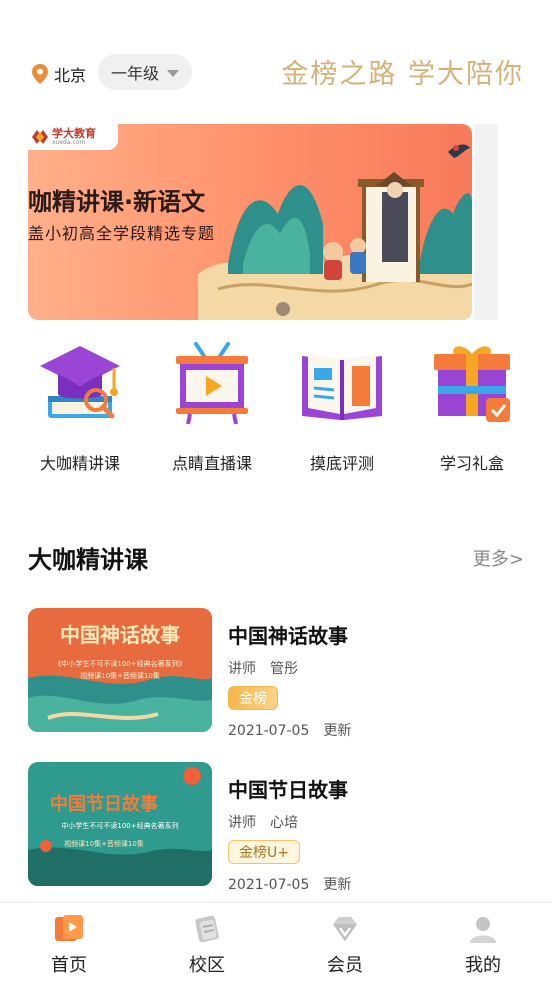  Describe the element at coordinates (88, 560) in the screenshot. I see `section-title: 大咖精讲课` at that location.